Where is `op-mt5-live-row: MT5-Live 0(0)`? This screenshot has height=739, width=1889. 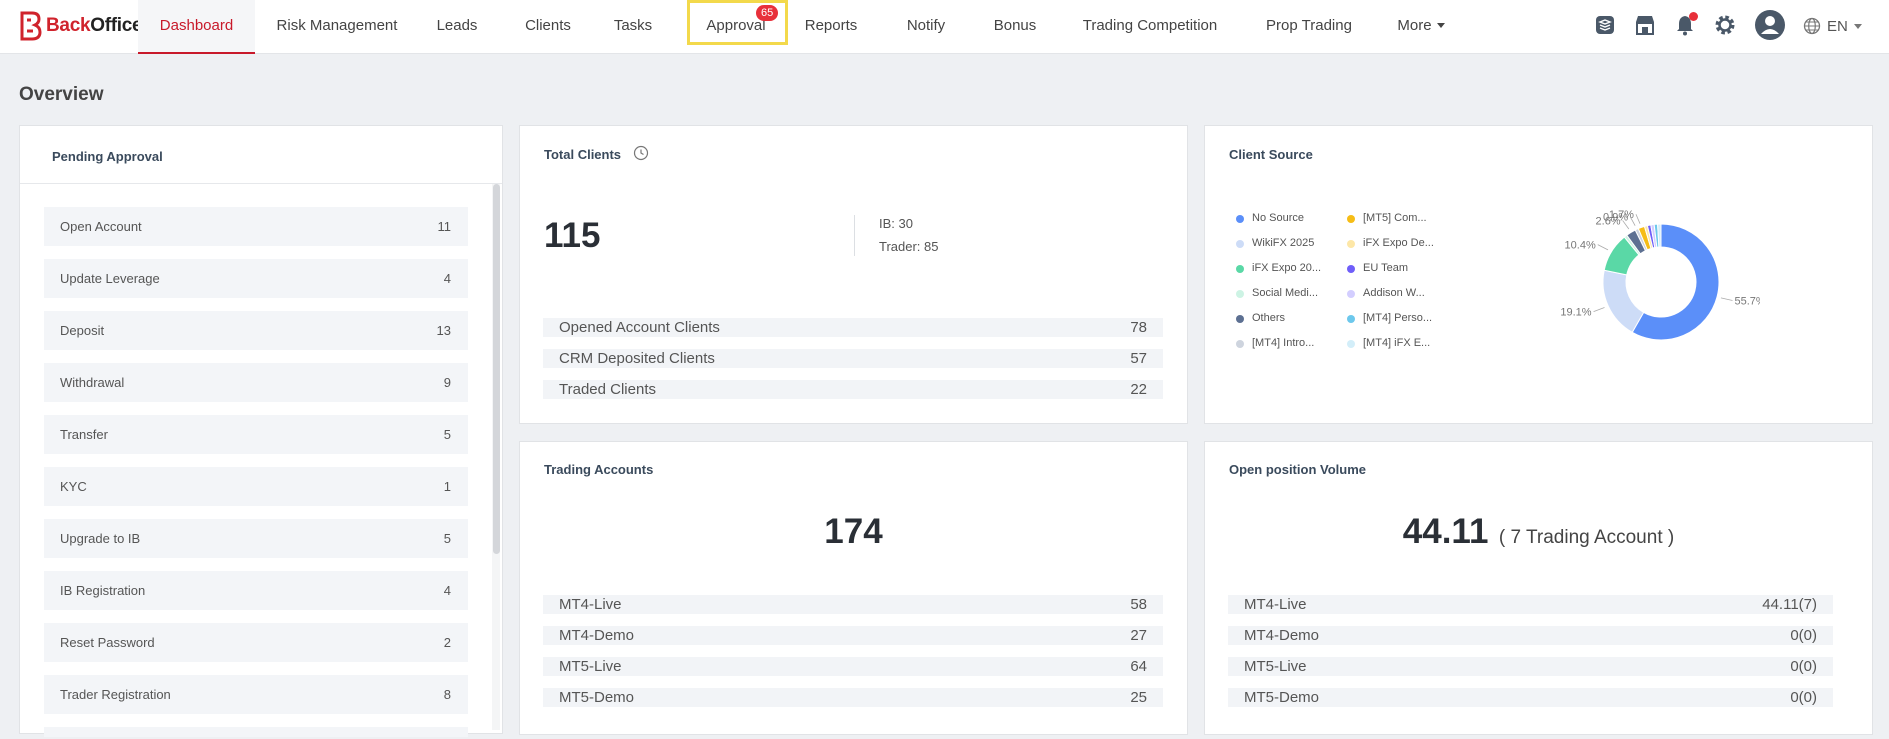 op-mt5-live-row: MT5-Live 0(0) is located at coordinates (1530, 666).